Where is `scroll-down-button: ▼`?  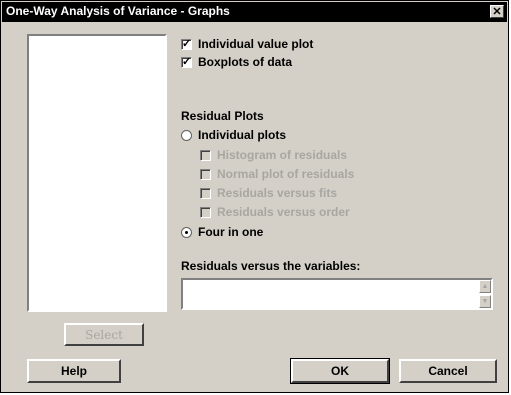 scroll-down-button: ▼ is located at coordinates (485, 301).